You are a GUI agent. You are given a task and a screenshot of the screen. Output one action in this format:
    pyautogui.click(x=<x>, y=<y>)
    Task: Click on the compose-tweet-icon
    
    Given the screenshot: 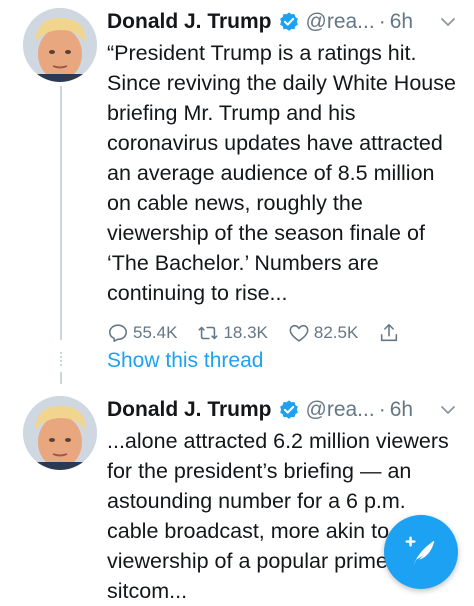 What is the action you would take?
    pyautogui.click(x=420, y=551)
    